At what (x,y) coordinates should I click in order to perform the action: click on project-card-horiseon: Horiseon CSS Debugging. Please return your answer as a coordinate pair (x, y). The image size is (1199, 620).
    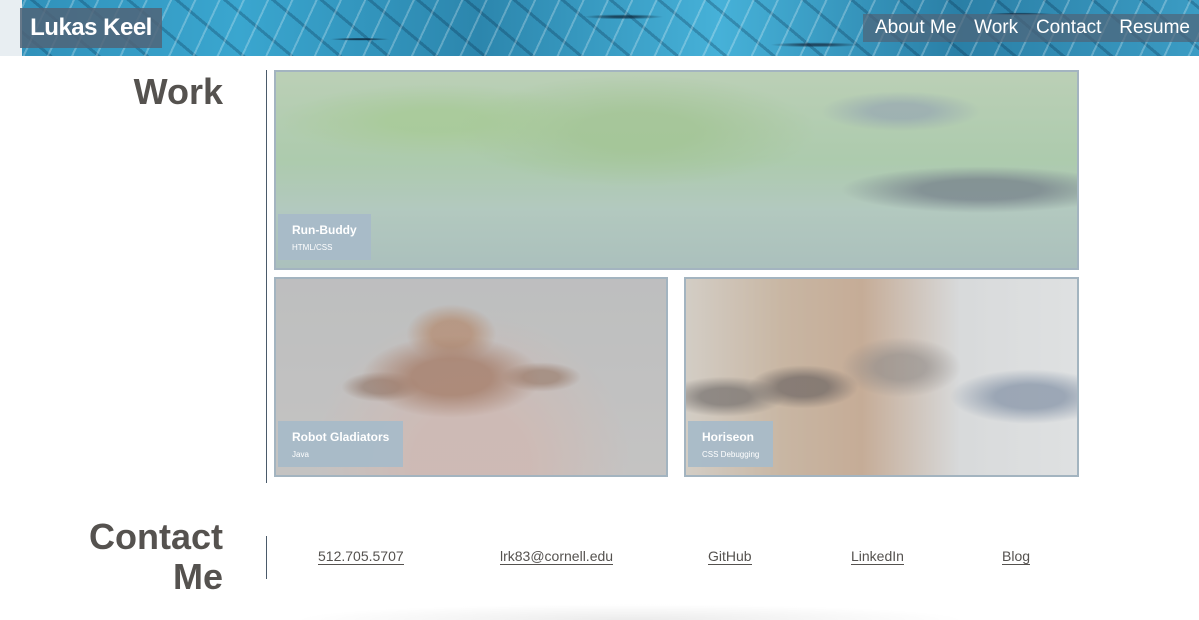
    Looking at the image, I should click on (881, 377).